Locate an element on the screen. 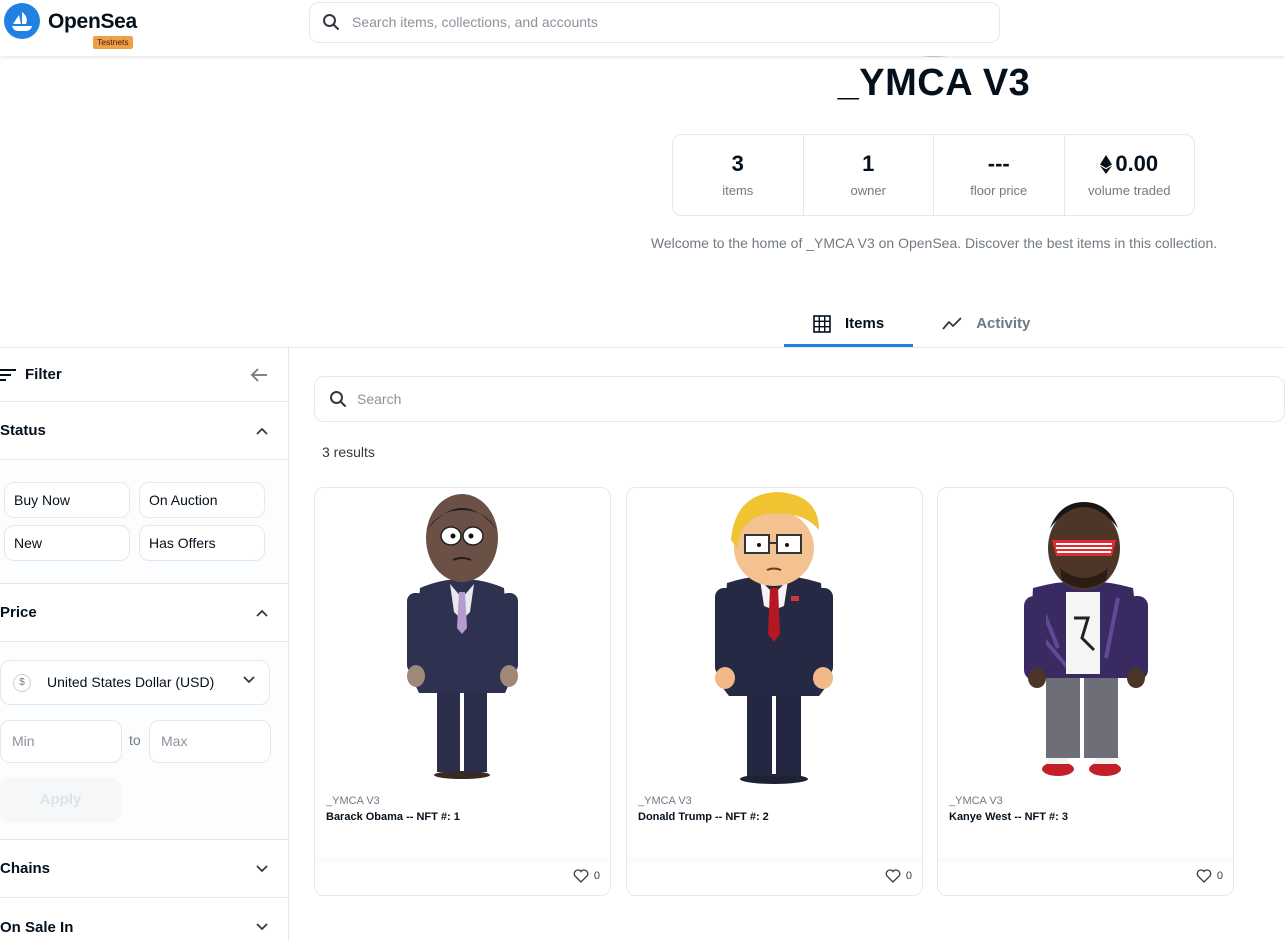  stat-floor-price: --- floor price is located at coordinates (999, 175).